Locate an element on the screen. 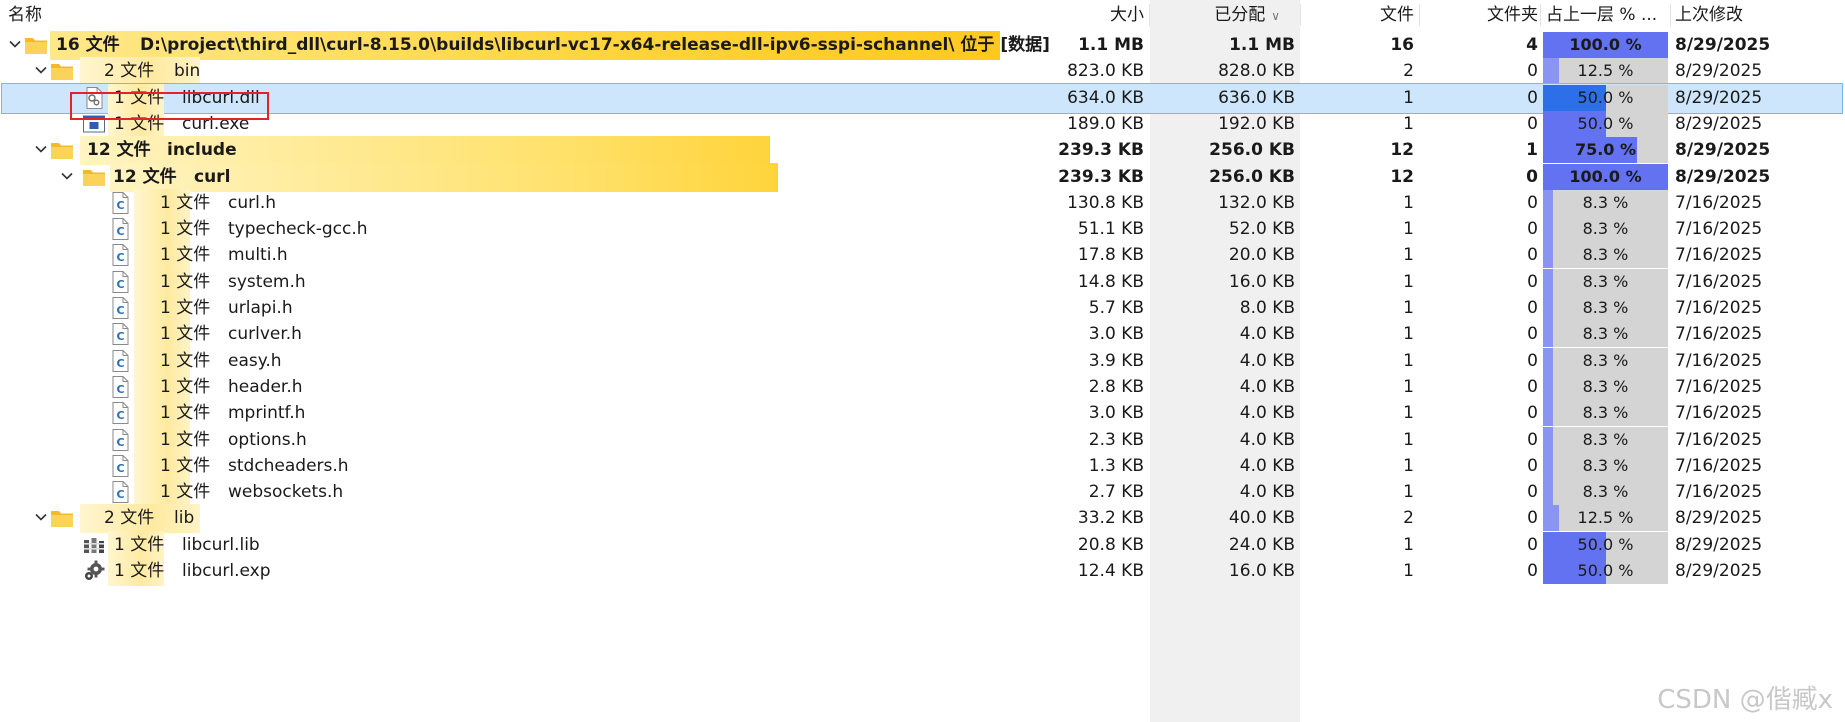 This screenshot has width=1845, height=722. files-value: 1 is located at coordinates (1408, 571).